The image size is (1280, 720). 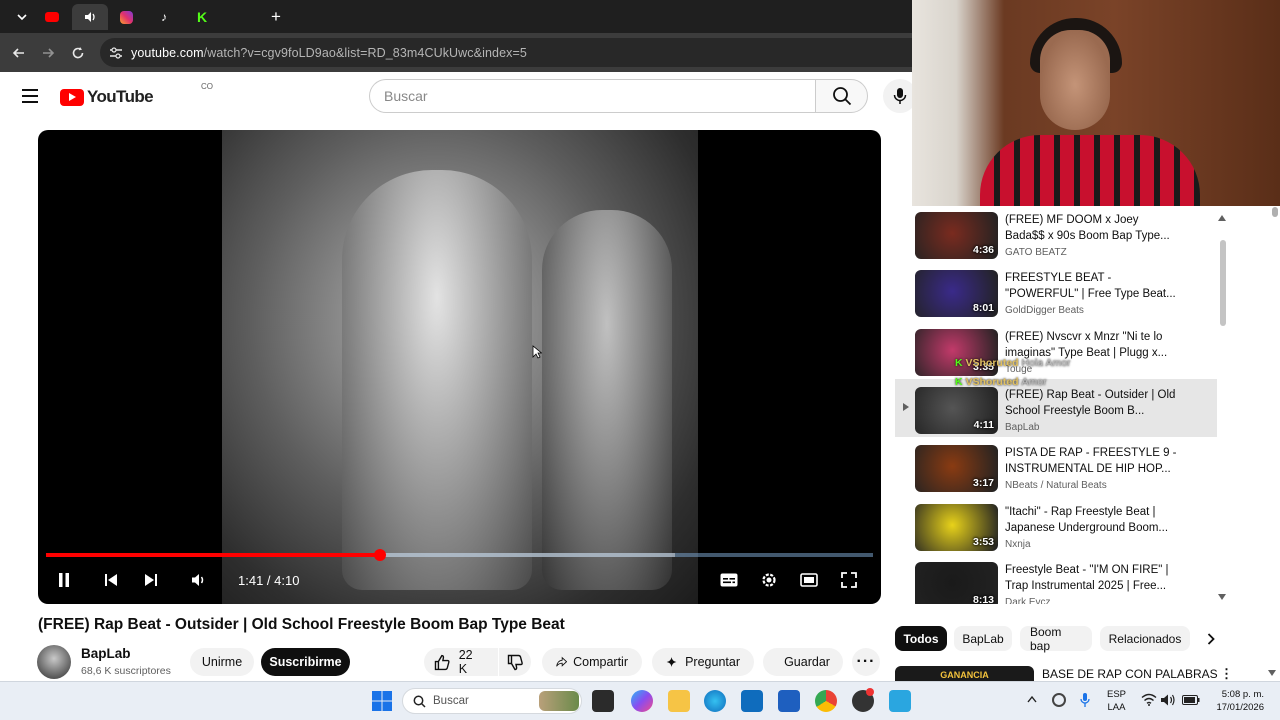 I want to click on save-button: Guardar, so click(x=803, y=662).